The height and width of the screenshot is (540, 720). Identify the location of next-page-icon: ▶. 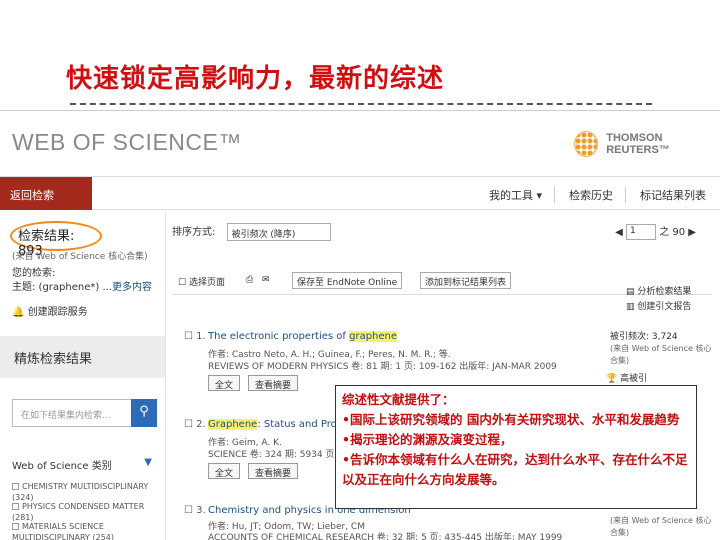
(692, 232).